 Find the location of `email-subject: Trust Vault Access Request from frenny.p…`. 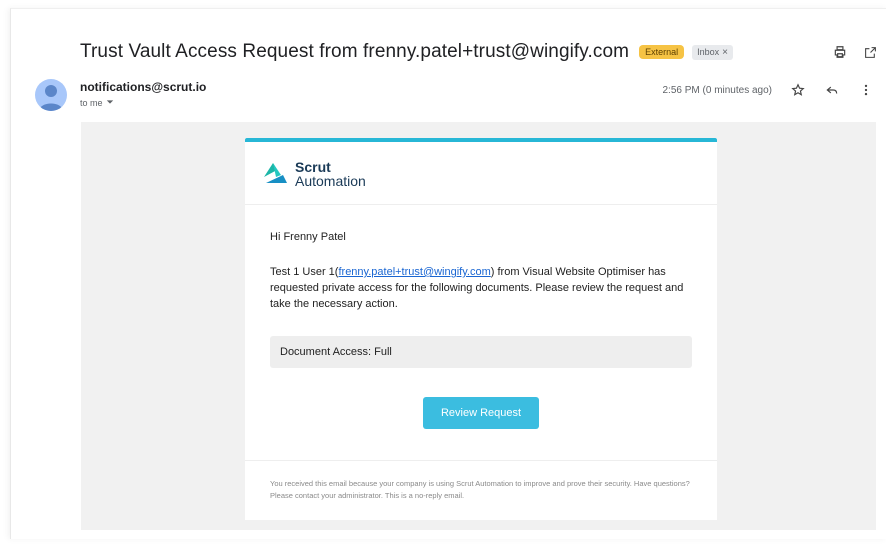

email-subject: Trust Vault Access Request from frenny.p… is located at coordinates (355, 51).